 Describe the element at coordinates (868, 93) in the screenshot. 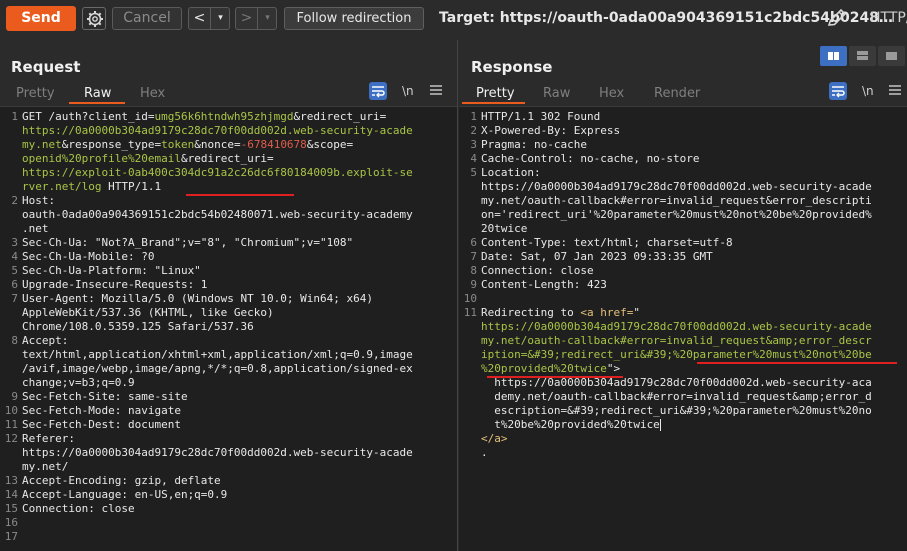

I see `response-newline-toggle: \n` at that location.